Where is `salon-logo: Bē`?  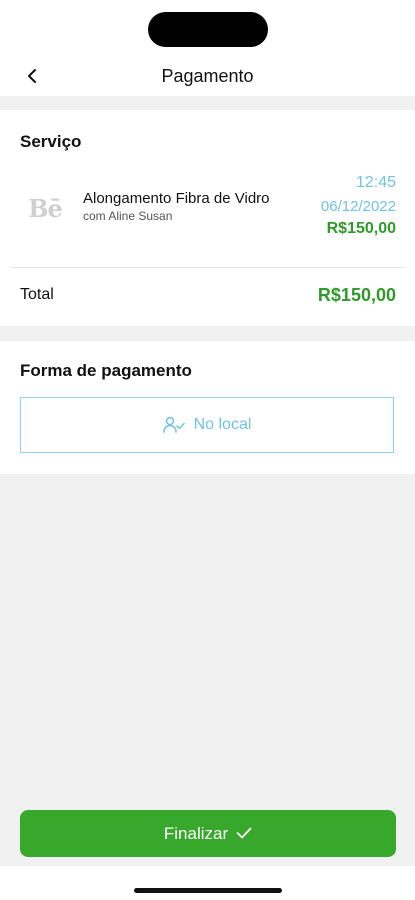 salon-logo: Bē is located at coordinates (45, 208).